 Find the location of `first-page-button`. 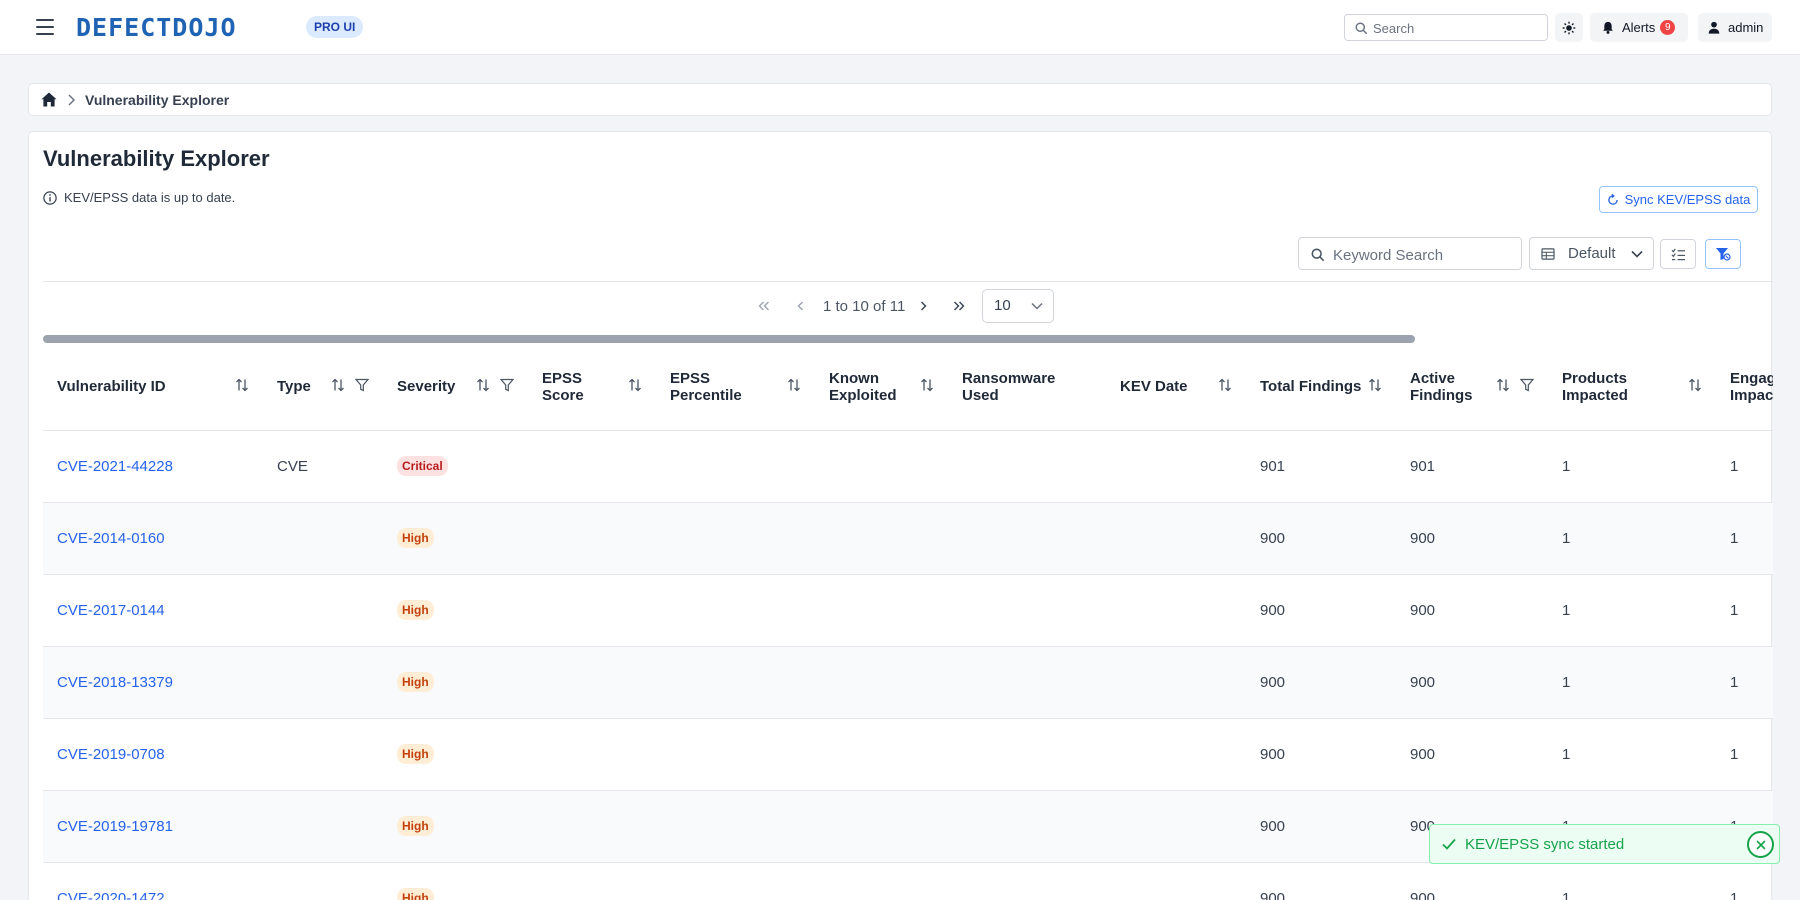

first-page-button is located at coordinates (764, 306).